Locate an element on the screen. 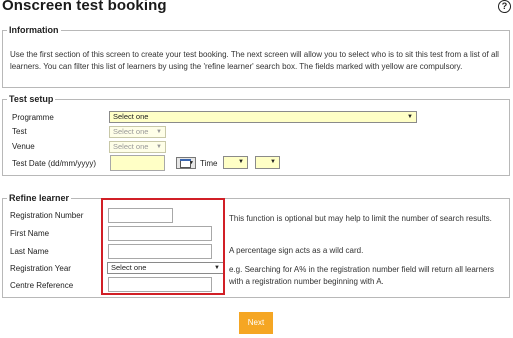 The width and height of the screenshot is (513, 338). help-icon: ? is located at coordinates (504, 6).